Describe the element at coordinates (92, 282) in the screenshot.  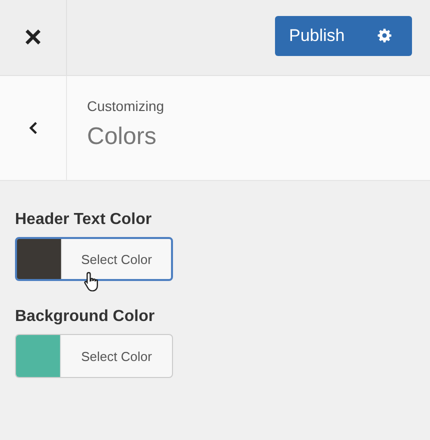
I see `hand-pointer-icon` at that location.